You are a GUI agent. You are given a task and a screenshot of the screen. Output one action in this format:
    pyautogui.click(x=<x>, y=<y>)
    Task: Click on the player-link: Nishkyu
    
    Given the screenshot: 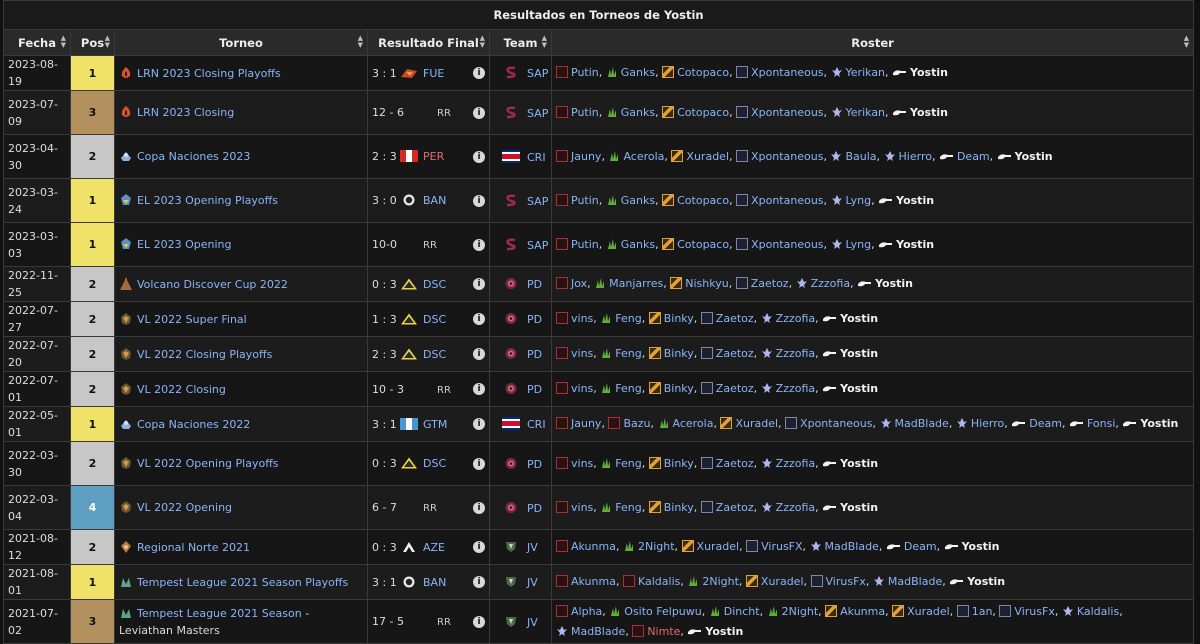 What is the action you would take?
    pyautogui.click(x=706, y=283)
    